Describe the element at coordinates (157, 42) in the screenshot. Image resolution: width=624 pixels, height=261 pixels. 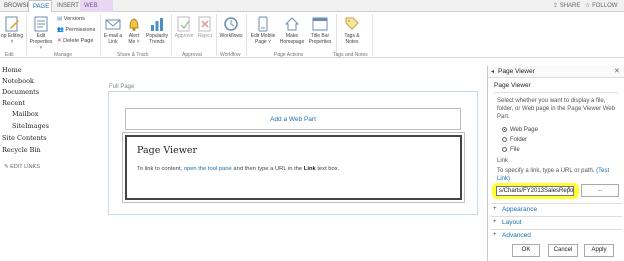
I see `popularity-label-2: Trends` at that location.